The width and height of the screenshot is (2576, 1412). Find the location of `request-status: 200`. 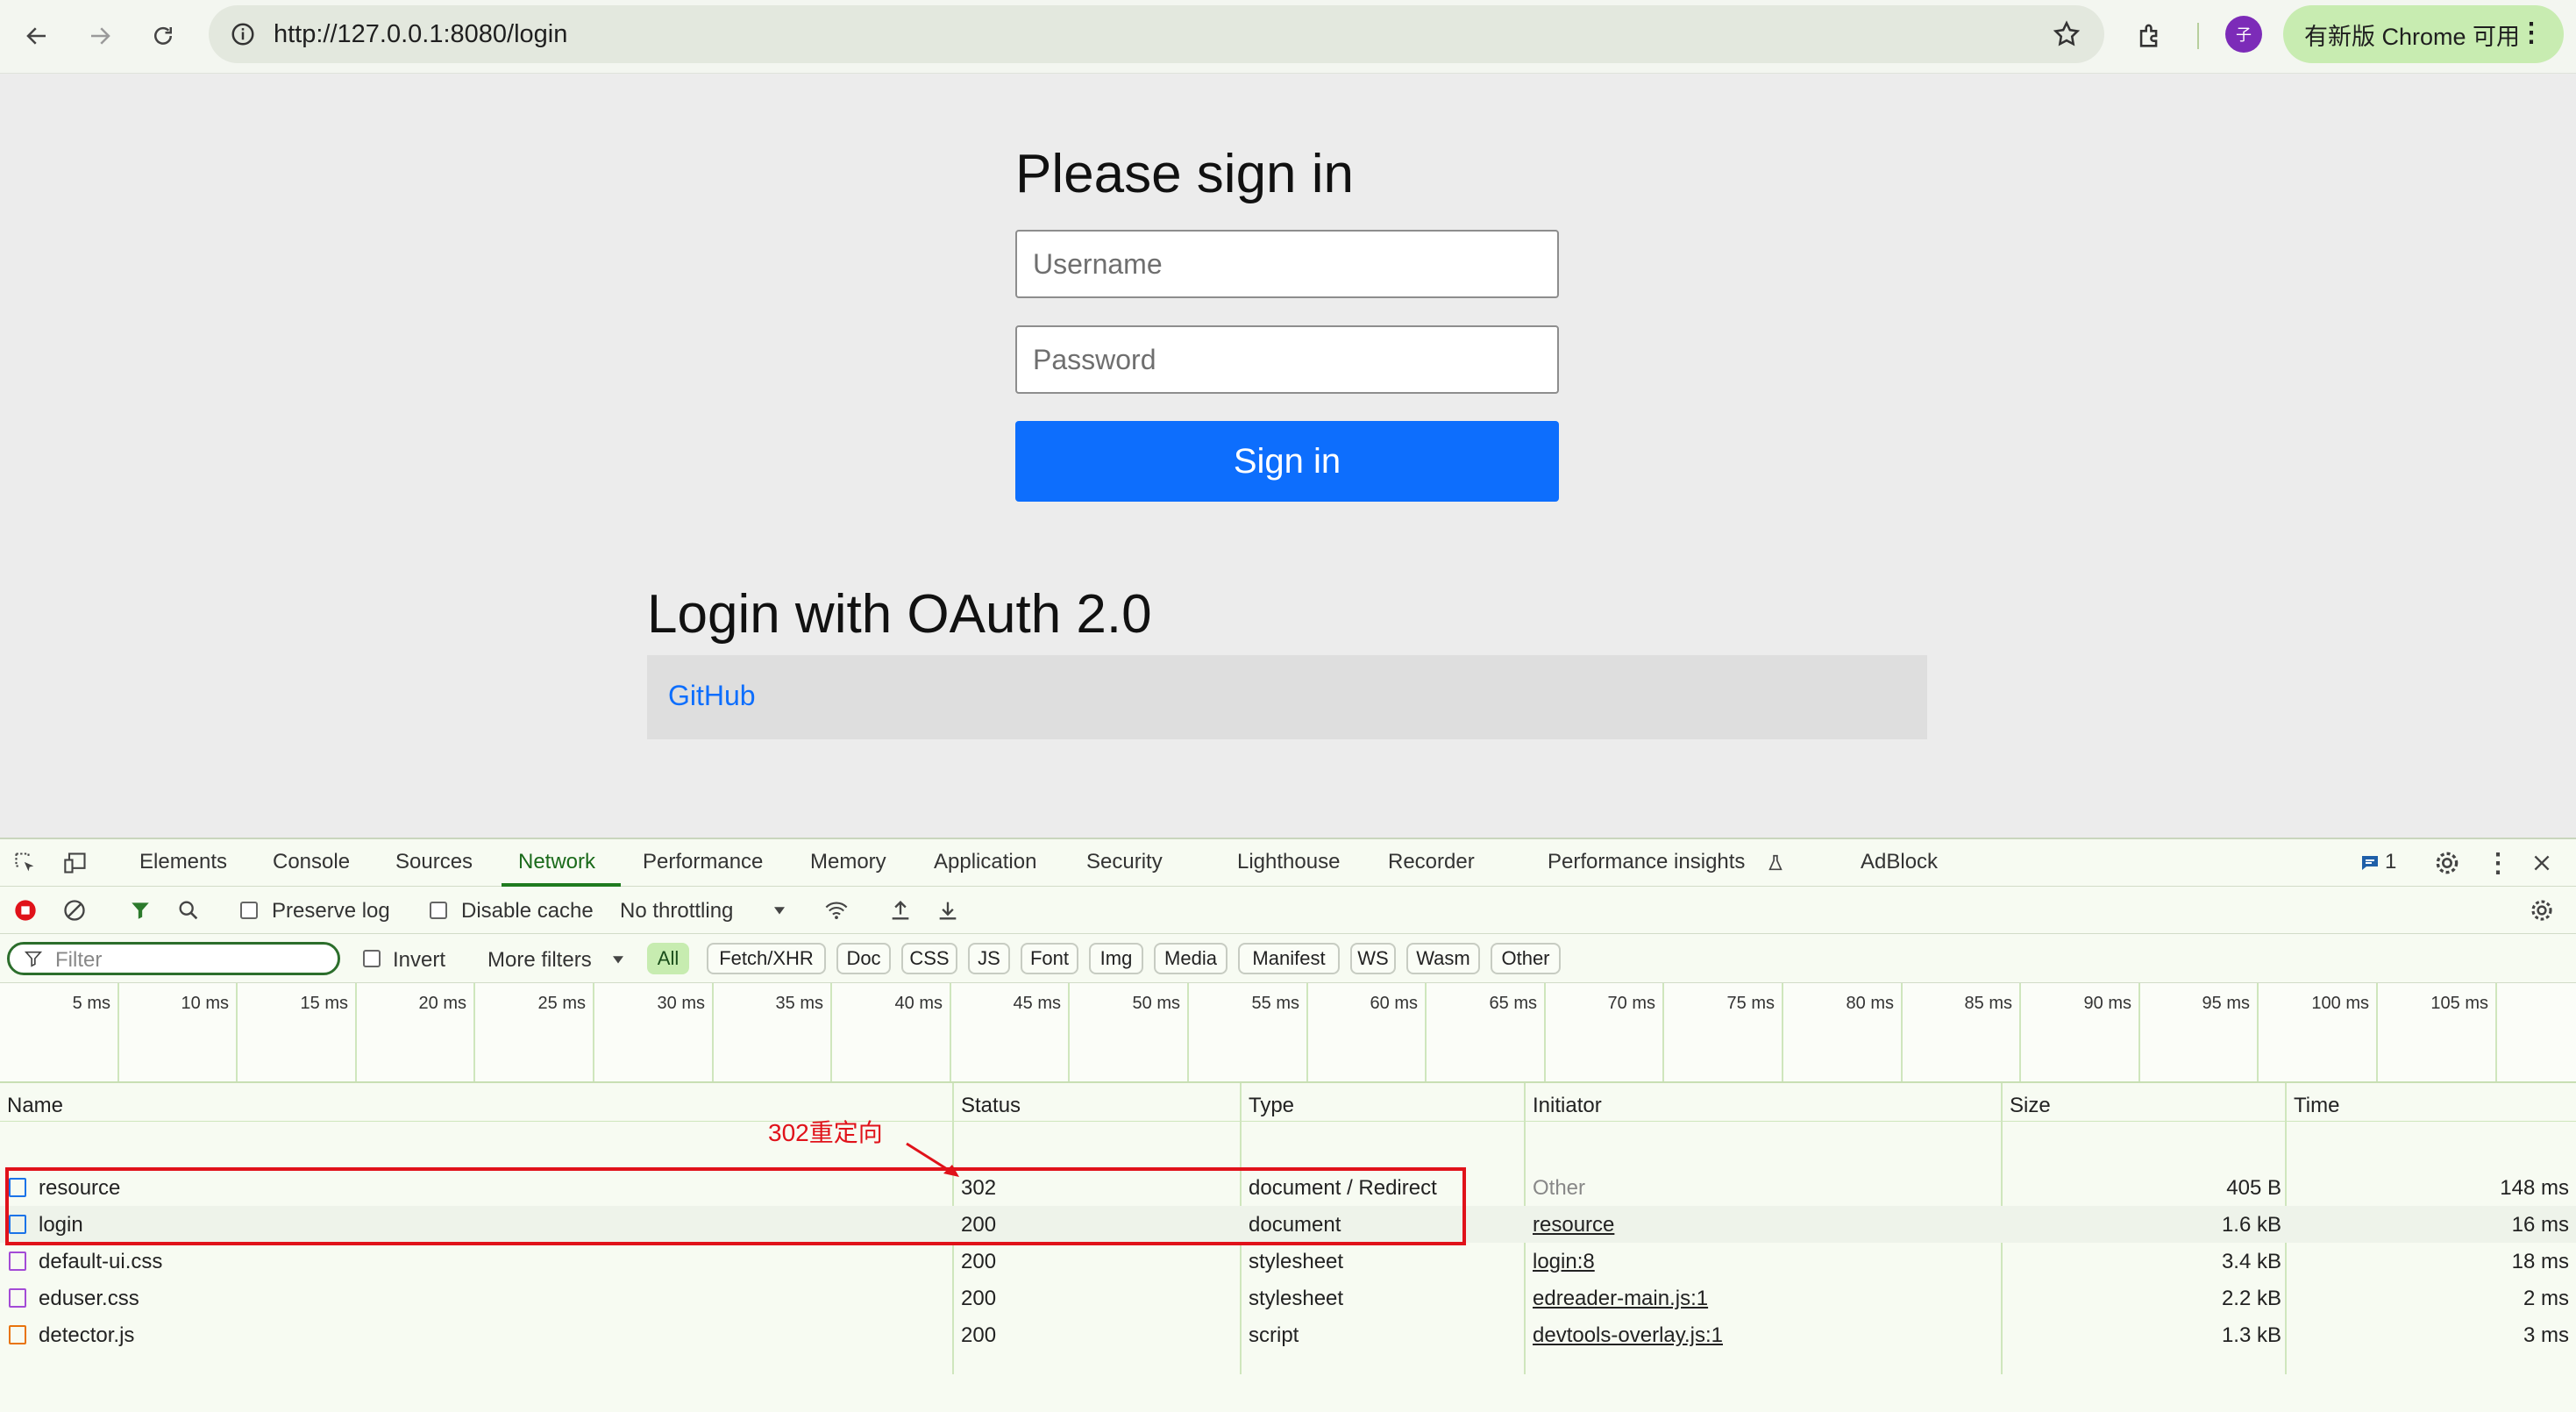

request-status: 200 is located at coordinates (979, 1335).